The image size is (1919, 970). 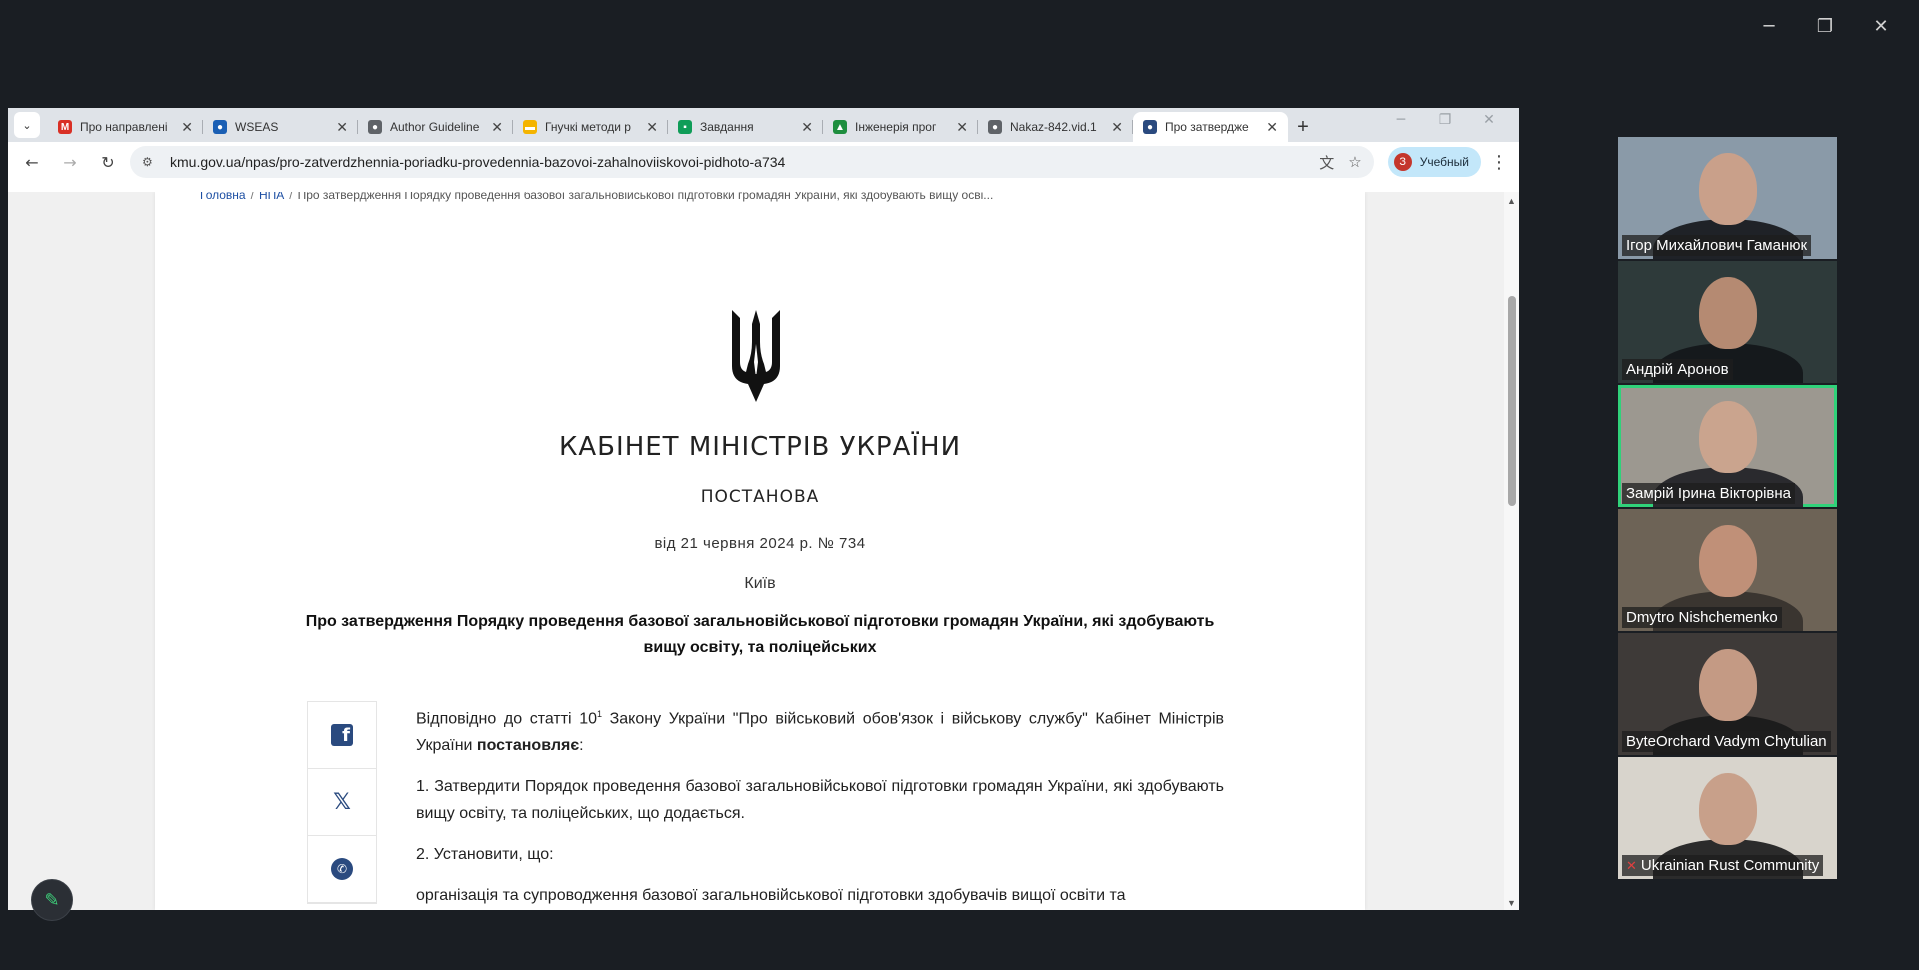 I want to click on minimize-window-button: ─, so click(x=1769, y=26).